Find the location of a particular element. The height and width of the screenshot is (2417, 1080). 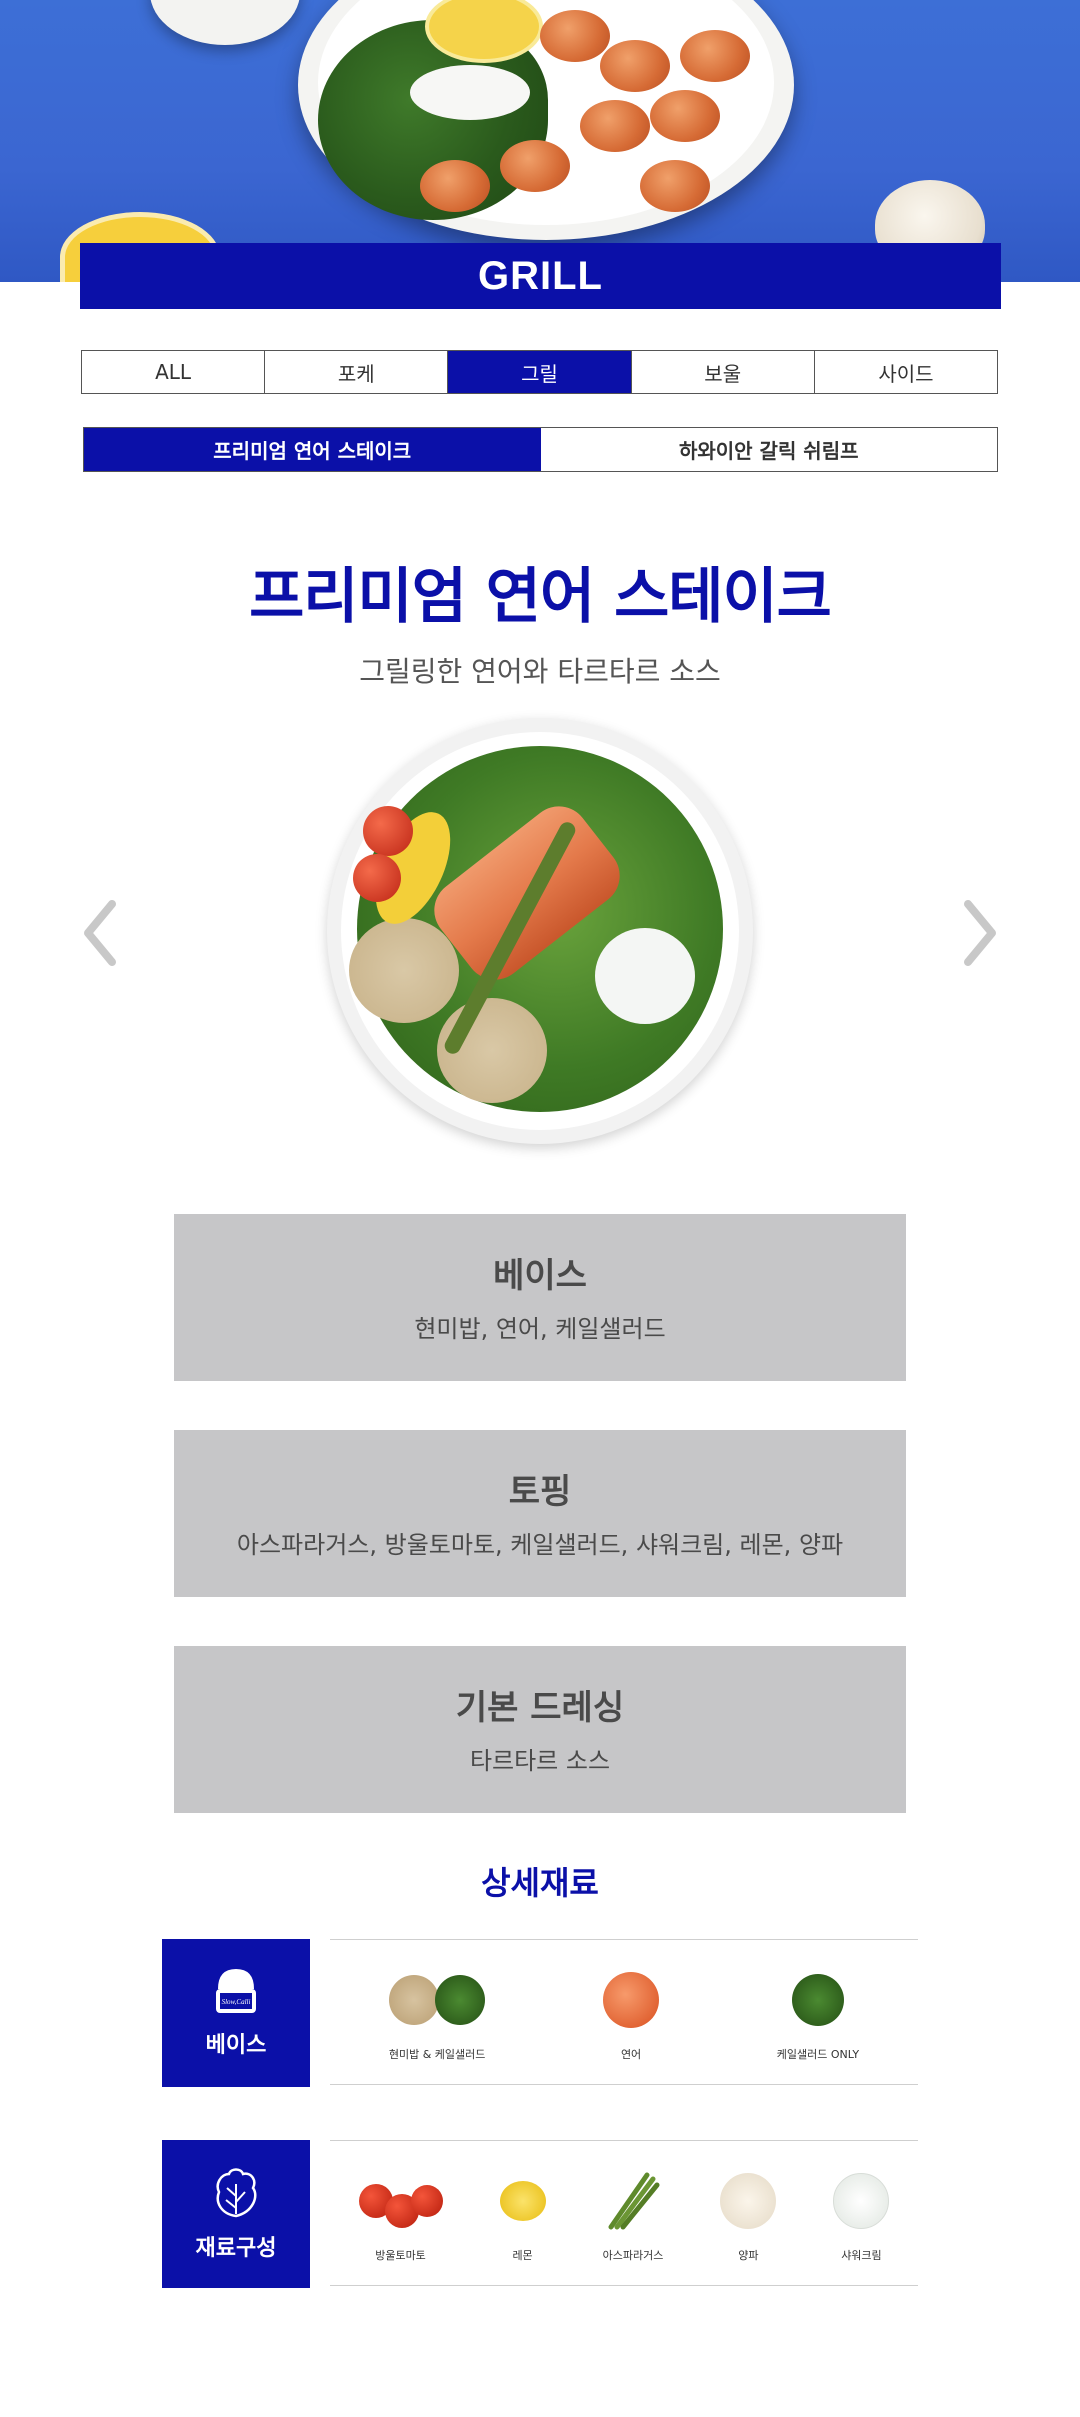

list-item: 양파 is located at coordinates (748, 2202).